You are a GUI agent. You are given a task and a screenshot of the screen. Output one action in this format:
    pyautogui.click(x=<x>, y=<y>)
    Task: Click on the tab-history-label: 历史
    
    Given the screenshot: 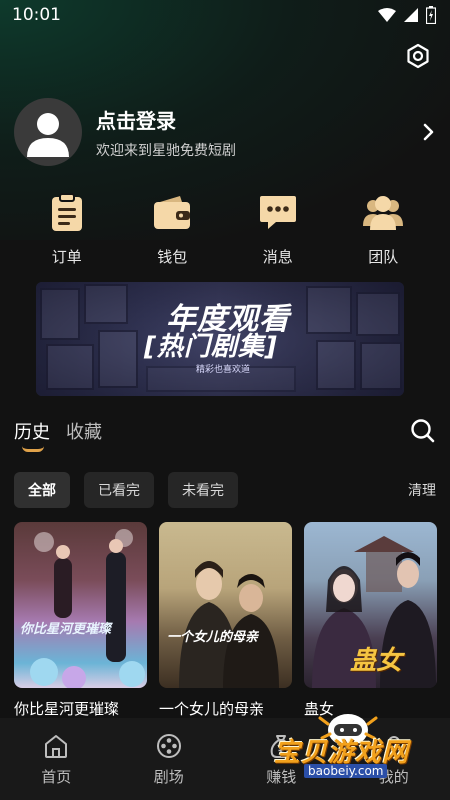 What is the action you would take?
    pyautogui.click(x=32, y=432)
    